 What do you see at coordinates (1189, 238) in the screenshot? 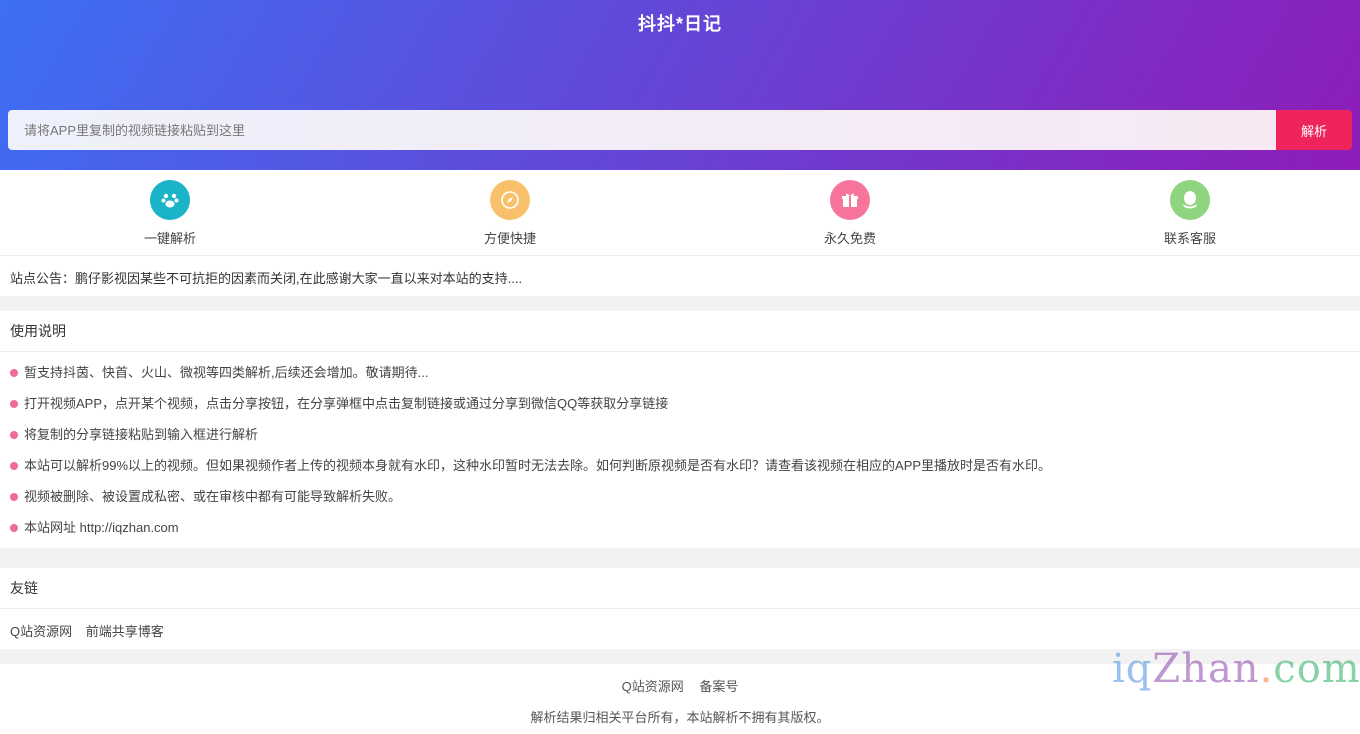
I see `feature-label: 联系客服` at bounding box center [1189, 238].